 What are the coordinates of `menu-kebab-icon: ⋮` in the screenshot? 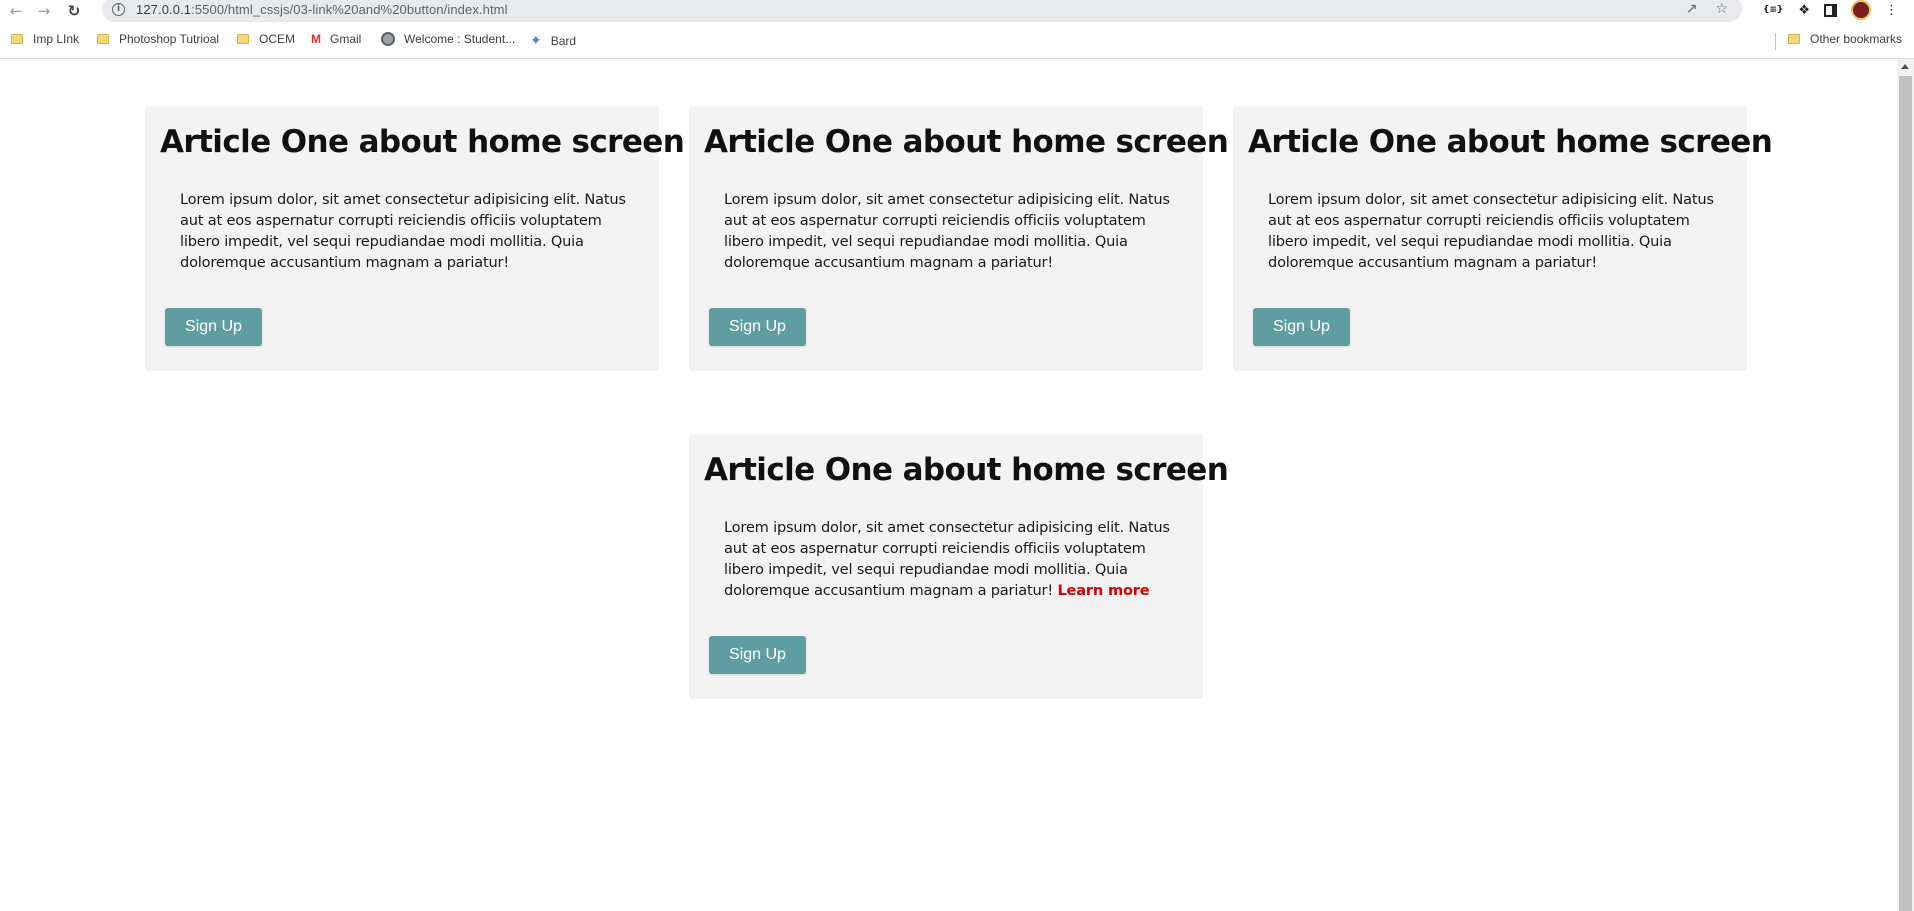 It's located at (1891, 10).